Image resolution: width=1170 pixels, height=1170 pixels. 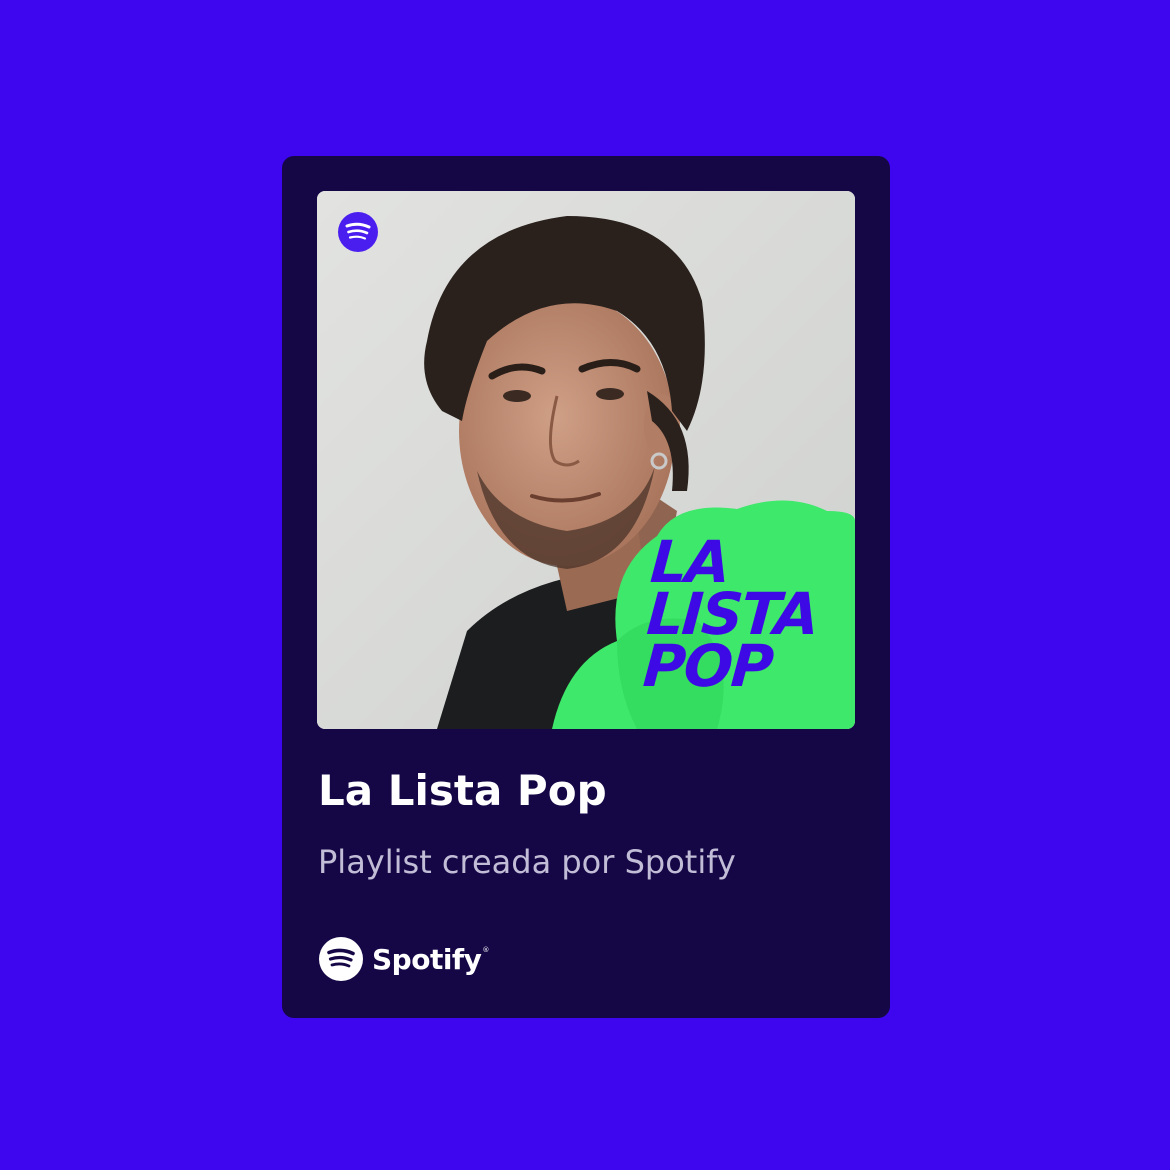 What do you see at coordinates (747, 614) in the screenshot?
I see `cover-title: LA LISTA POP` at bounding box center [747, 614].